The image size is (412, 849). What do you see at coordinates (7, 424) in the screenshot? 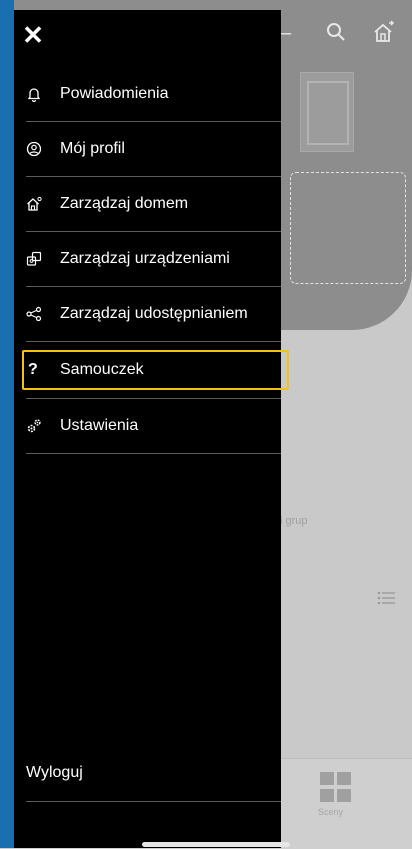
I see `screen-edge` at bounding box center [7, 424].